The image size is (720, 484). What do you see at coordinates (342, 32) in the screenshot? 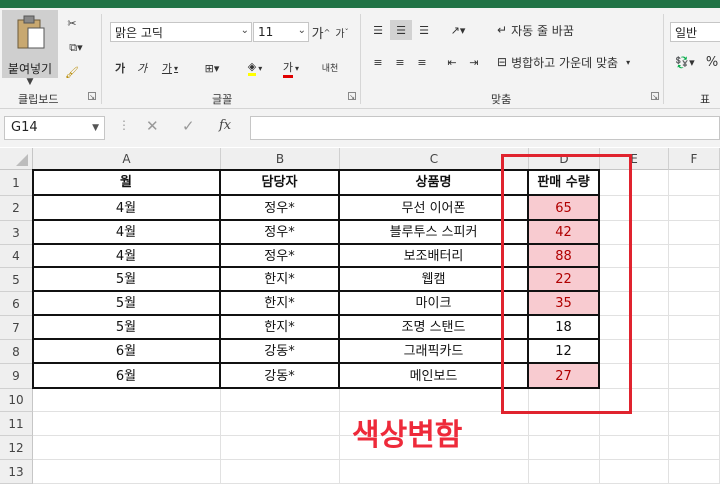
I see `shrink-font-button: 가ˇ` at bounding box center [342, 32].